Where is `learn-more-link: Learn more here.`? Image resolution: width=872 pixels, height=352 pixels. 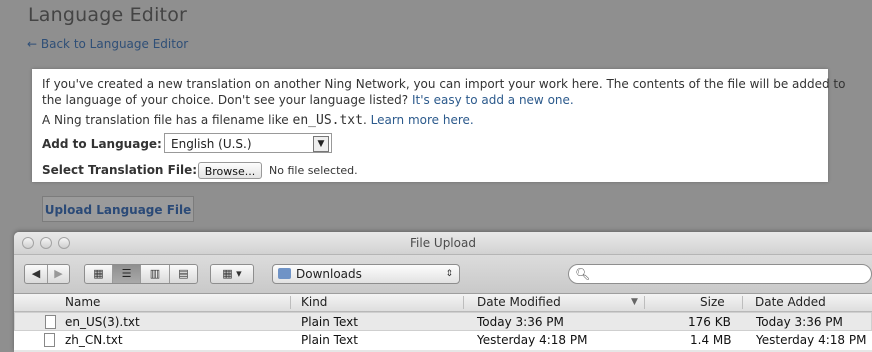 learn-more-link: Learn more here. is located at coordinates (422, 120).